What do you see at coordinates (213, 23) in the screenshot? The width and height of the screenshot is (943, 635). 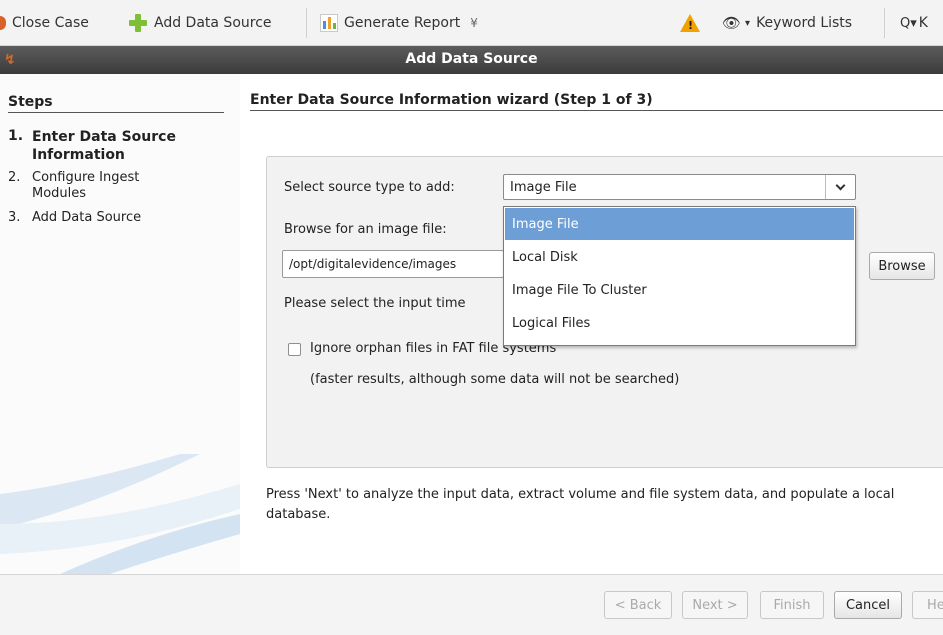 I see `add-data-source-label: Add Data Source` at bounding box center [213, 23].